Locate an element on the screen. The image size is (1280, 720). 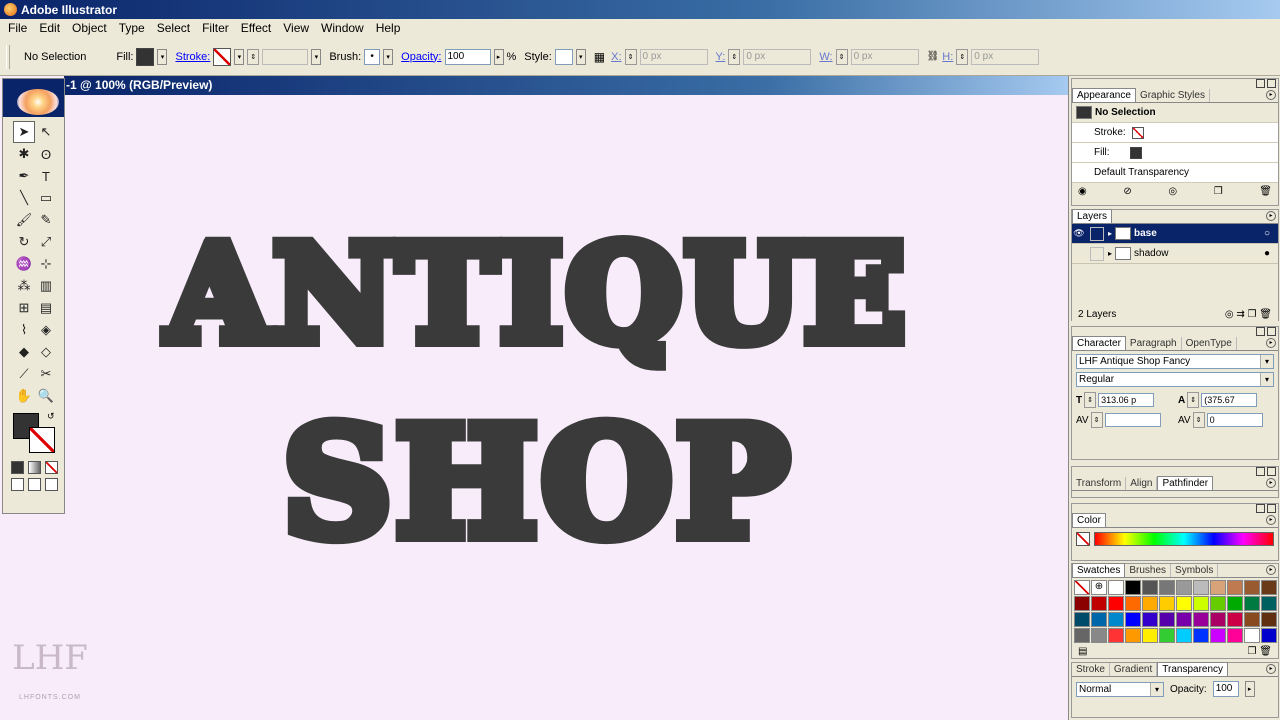
stroke-weight-field is located at coordinates (285, 56).